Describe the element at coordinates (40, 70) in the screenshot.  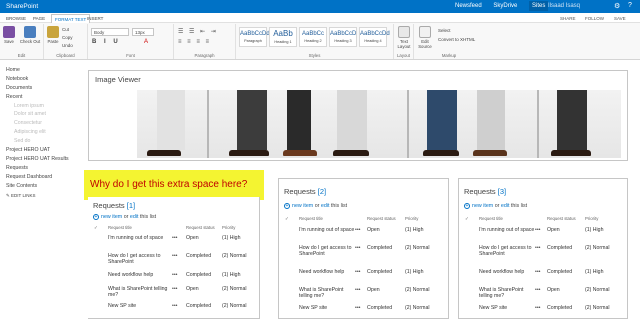
I see `nav-item-home: Home` at that location.